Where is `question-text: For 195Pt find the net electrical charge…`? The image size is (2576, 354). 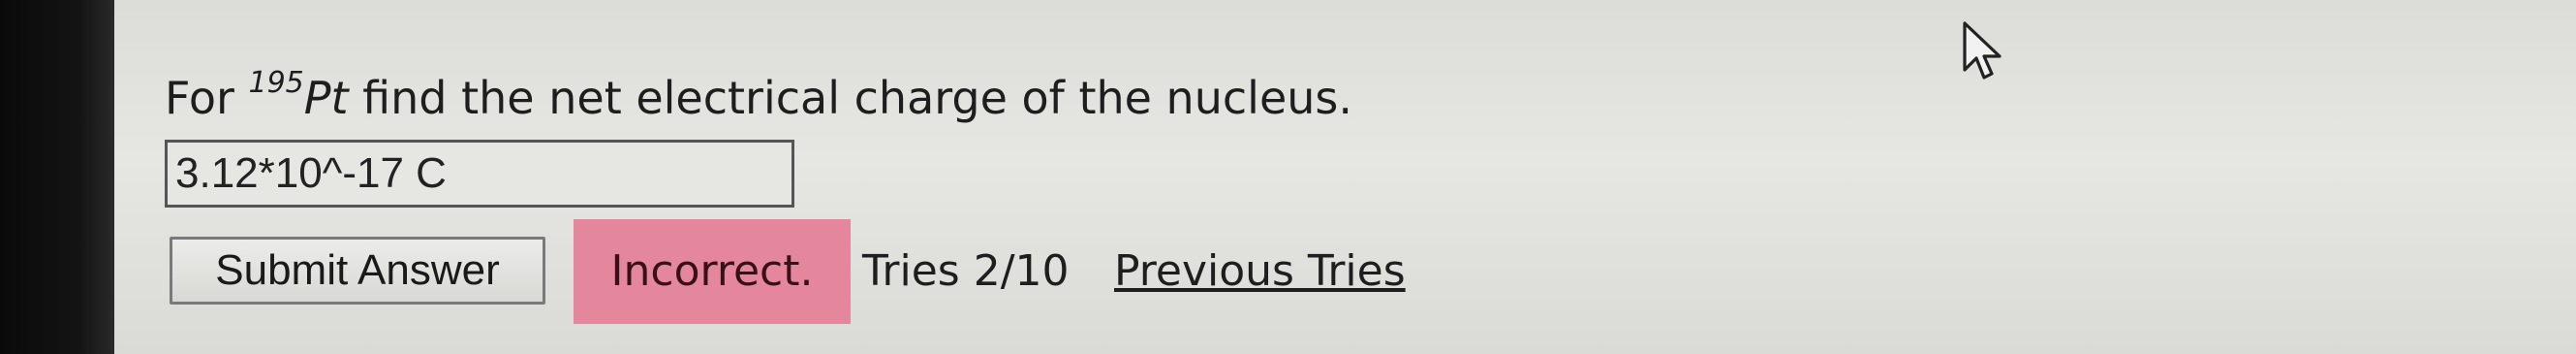
question-text: For 195Pt find the net electrical charge… is located at coordinates (758, 95).